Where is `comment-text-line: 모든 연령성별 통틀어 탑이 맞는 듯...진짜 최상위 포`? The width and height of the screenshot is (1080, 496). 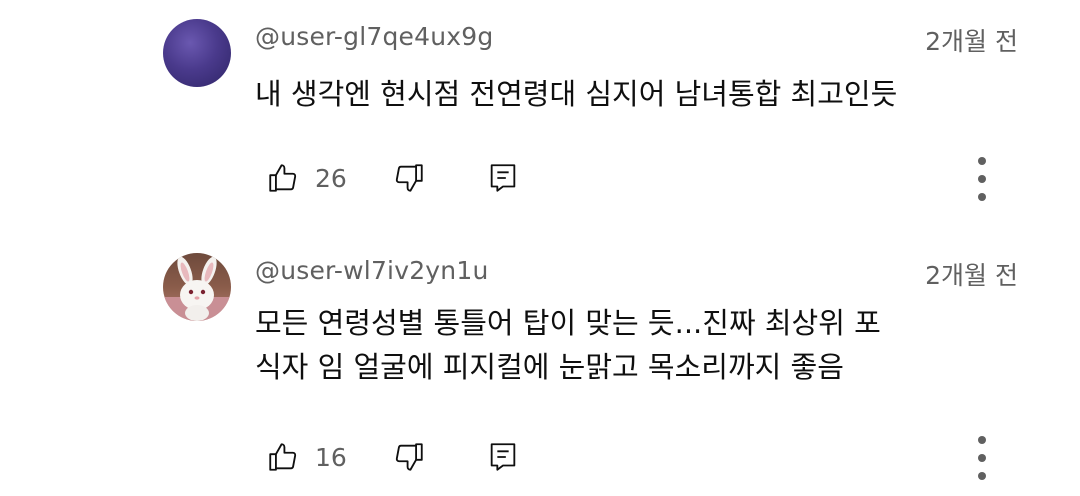 comment-text-line: 모든 연령성별 통틀어 탑이 맞는 듯...진짜 최상위 포 is located at coordinates (568, 323).